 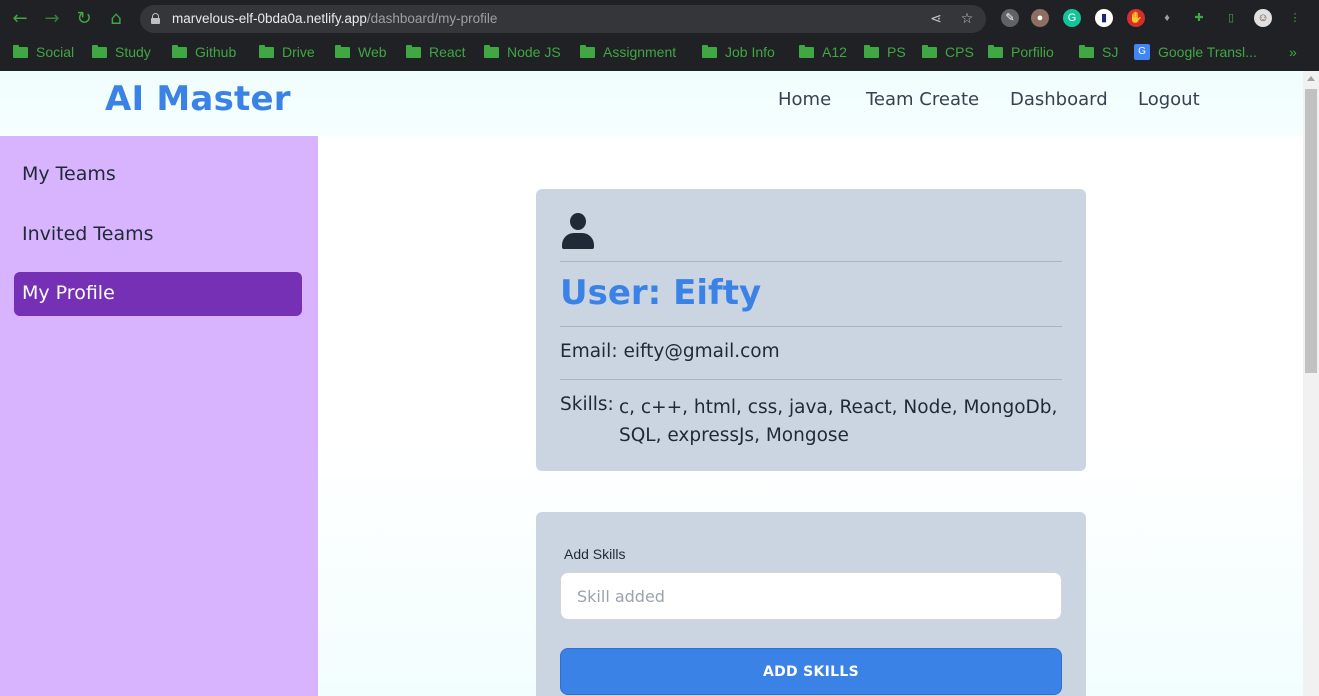 I want to click on bookmark-sj: SJ, so click(x=1098, y=52).